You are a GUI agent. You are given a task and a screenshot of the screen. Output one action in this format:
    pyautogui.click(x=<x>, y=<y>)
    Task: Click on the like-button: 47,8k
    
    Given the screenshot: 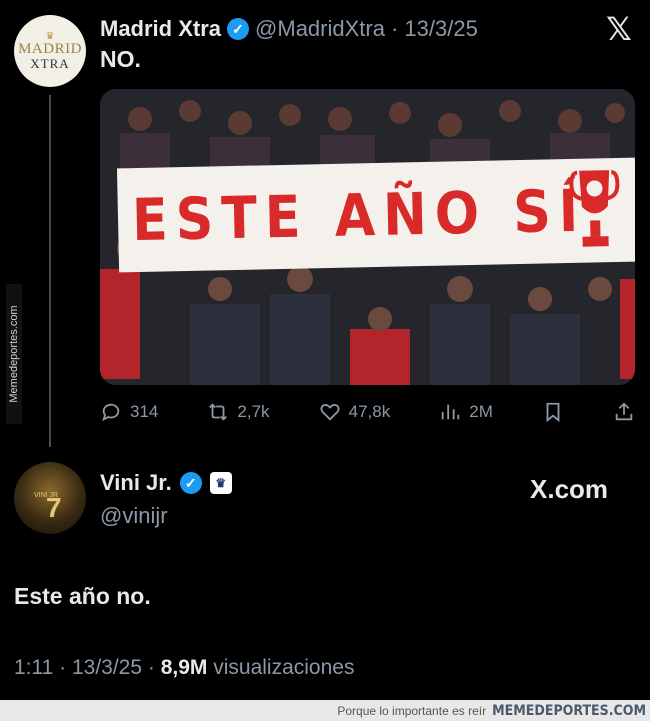 What is the action you would take?
    pyautogui.click(x=355, y=412)
    